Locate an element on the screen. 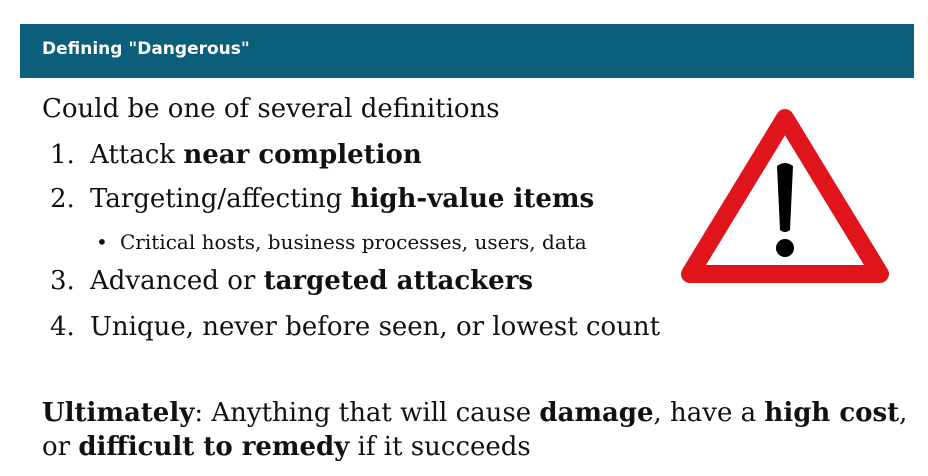 The height and width of the screenshot is (476, 928). list-emphasis: targeted attackers is located at coordinates (398, 281).